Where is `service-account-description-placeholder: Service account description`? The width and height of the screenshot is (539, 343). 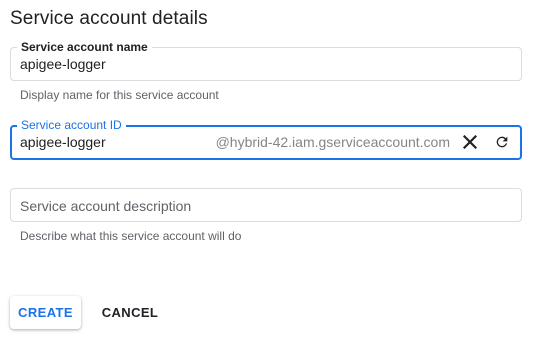 service-account-description-placeholder: Service account description is located at coordinates (106, 206).